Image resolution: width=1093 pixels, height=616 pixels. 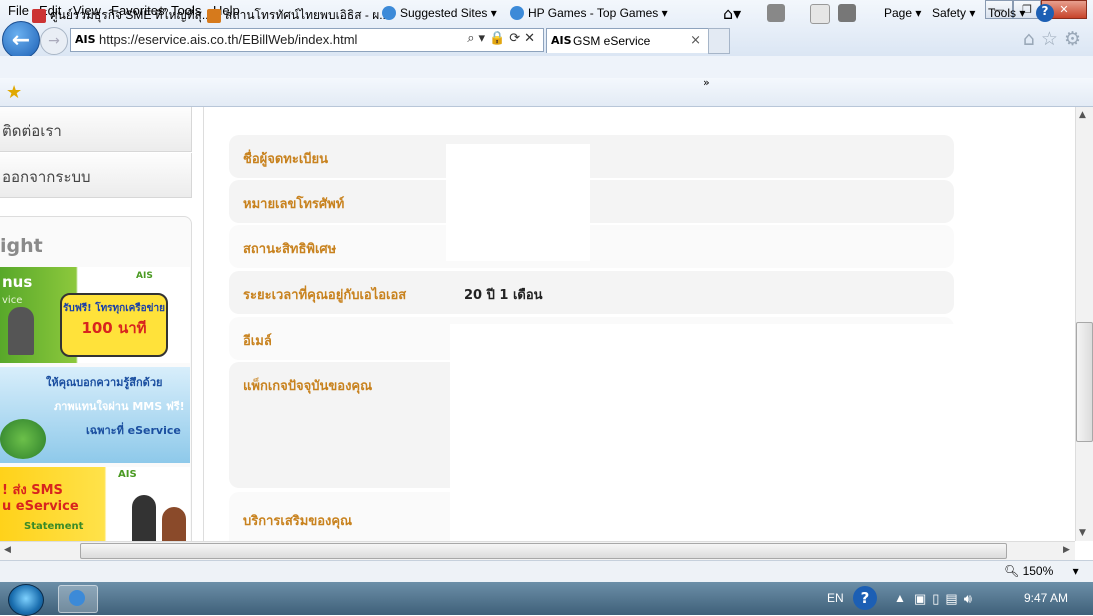 I want to click on favorite-hp-games: HP Games - Top Games ▾, so click(x=589, y=13).